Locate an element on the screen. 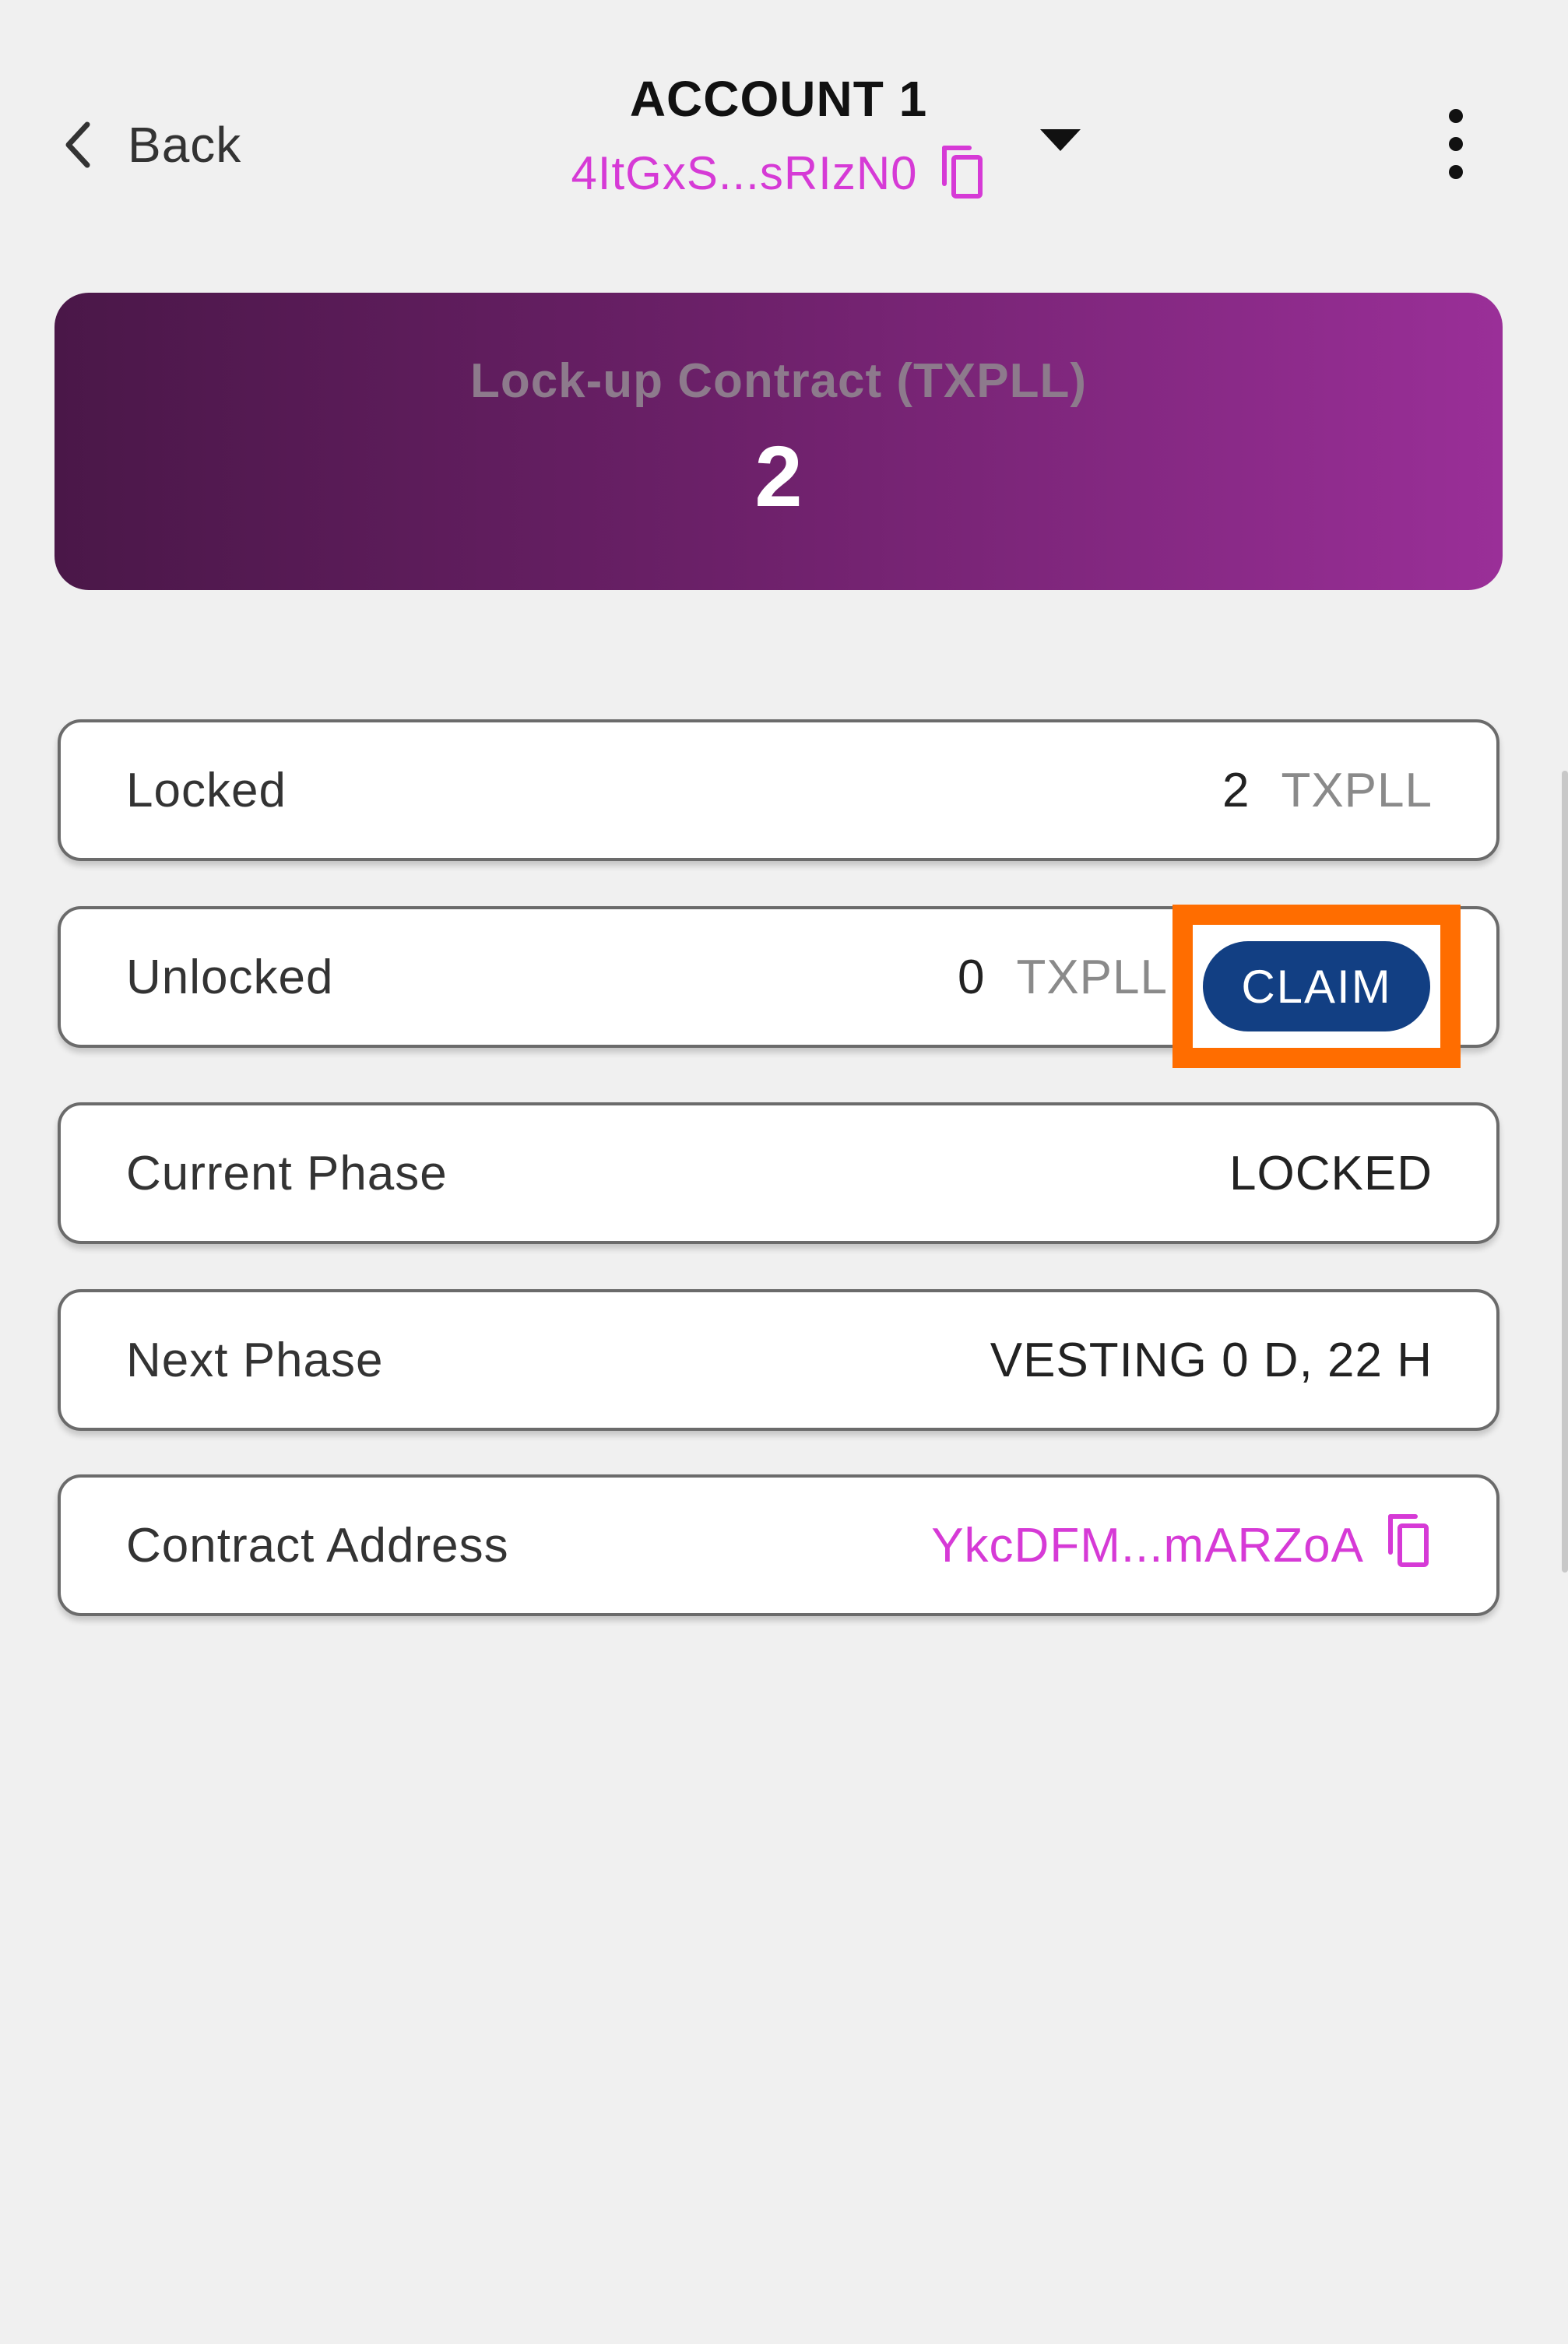 This screenshot has height=2344, width=1568. locked-unit: TXPLL is located at coordinates (1357, 790).